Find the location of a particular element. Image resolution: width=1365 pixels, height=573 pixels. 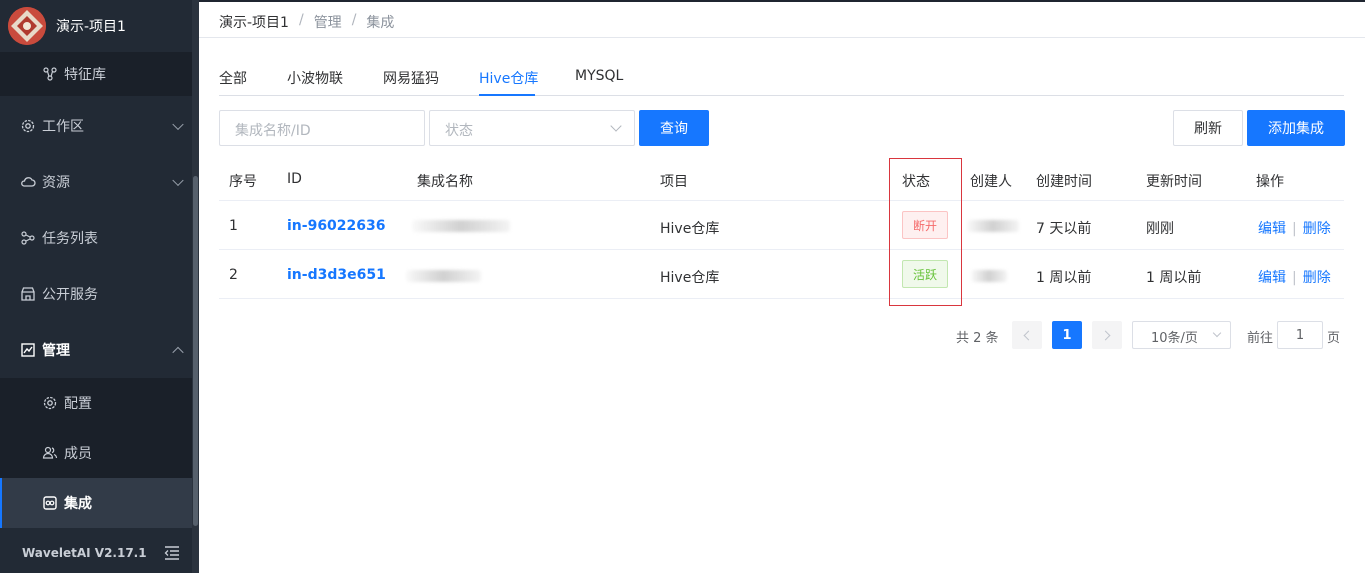

breadcrumb: 演示-项目1 / 管理 / 集成 is located at coordinates (306, 22).